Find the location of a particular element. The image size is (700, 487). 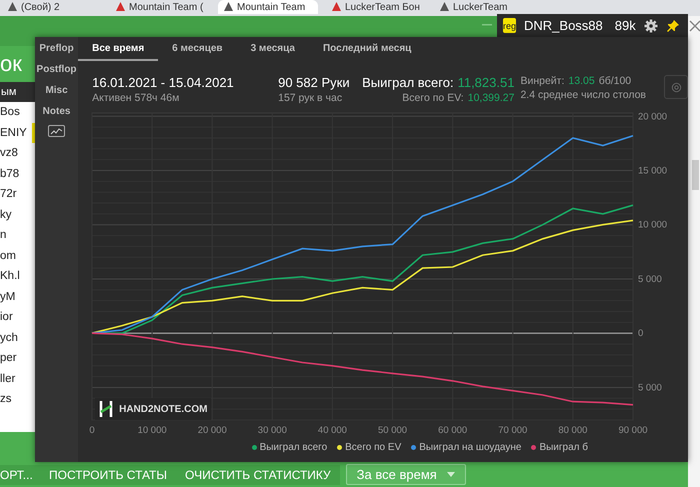

y-tick-label: 10 000 is located at coordinates (653, 225).